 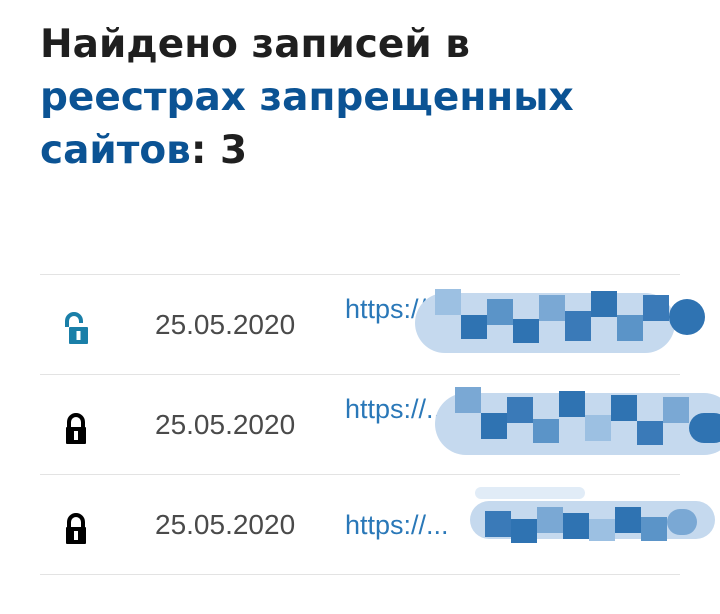 I want to click on title-prefix: Найдено записей в, so click(x=255, y=44).